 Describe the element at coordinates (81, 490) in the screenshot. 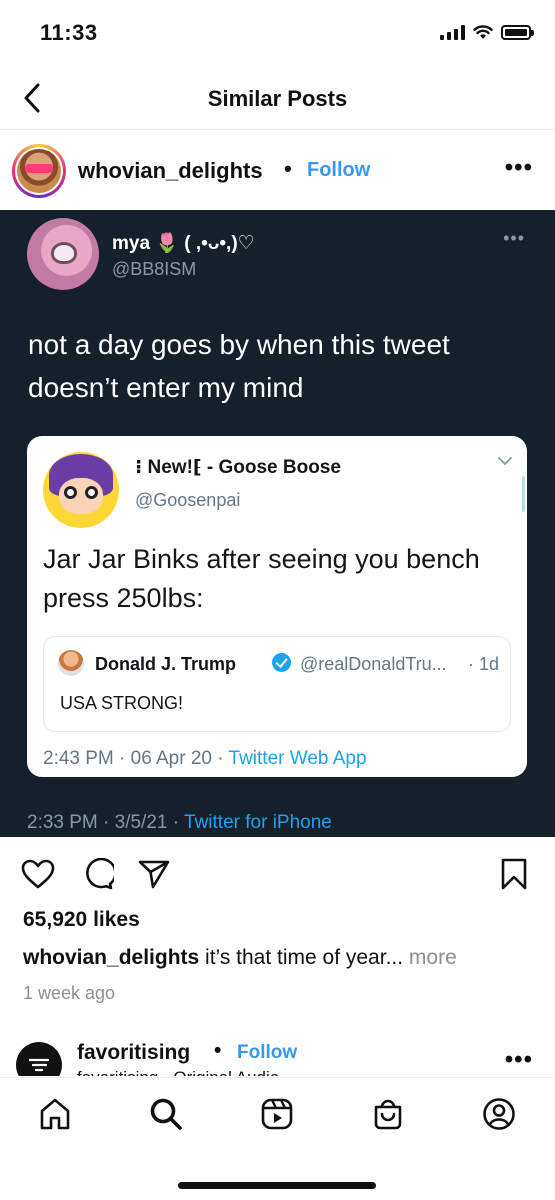

I see `quoted-tweet-avatar` at that location.